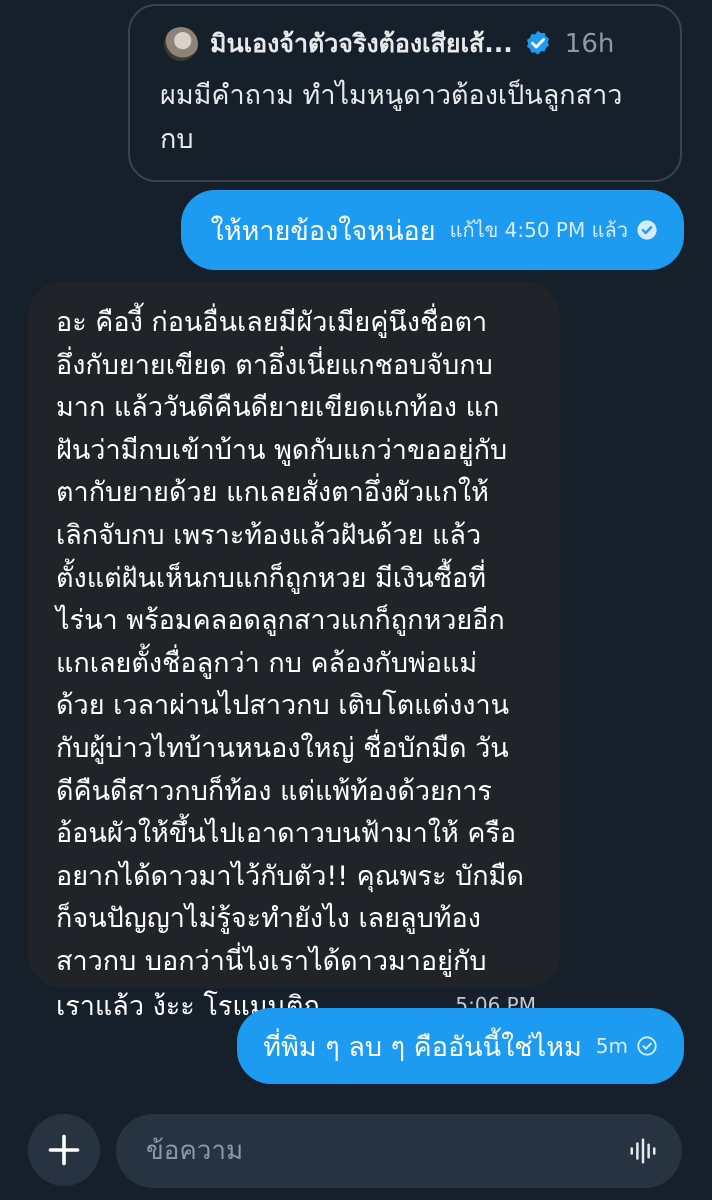  What do you see at coordinates (181, 44) in the screenshot?
I see `author-avatar` at bounding box center [181, 44].